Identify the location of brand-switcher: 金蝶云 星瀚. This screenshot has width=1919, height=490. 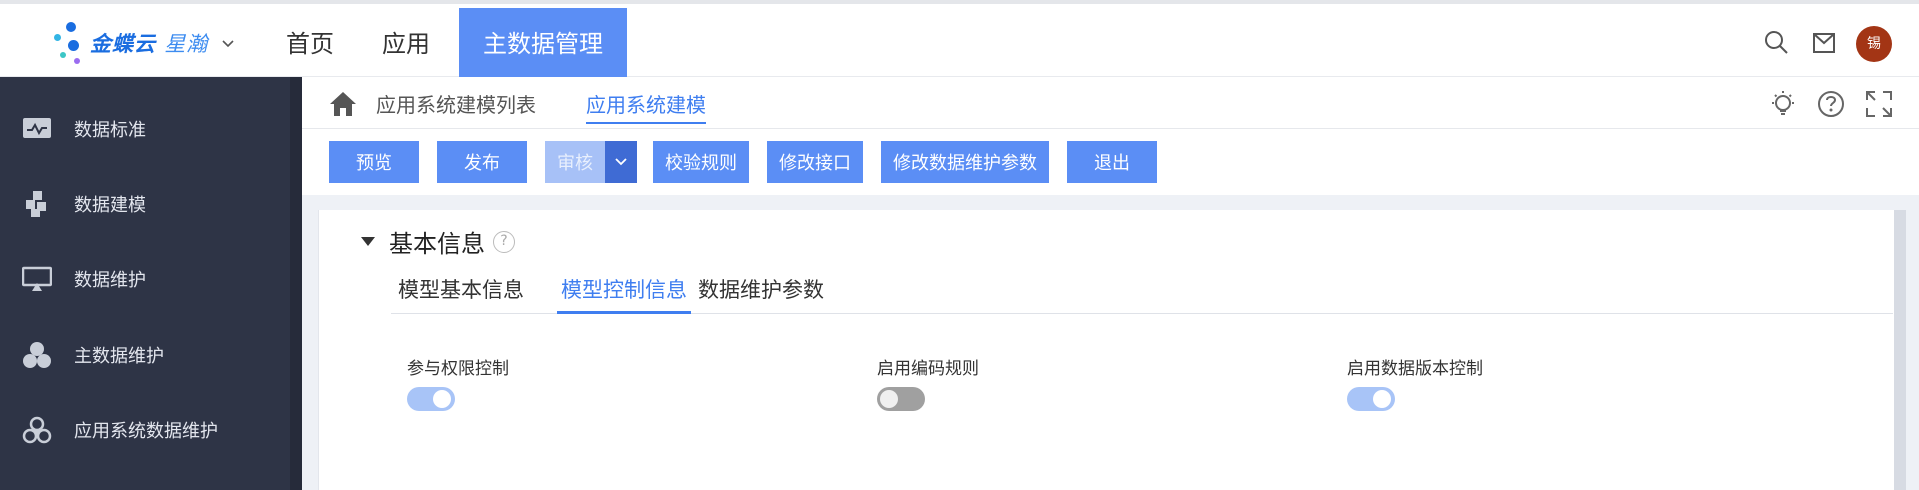
(147, 43).